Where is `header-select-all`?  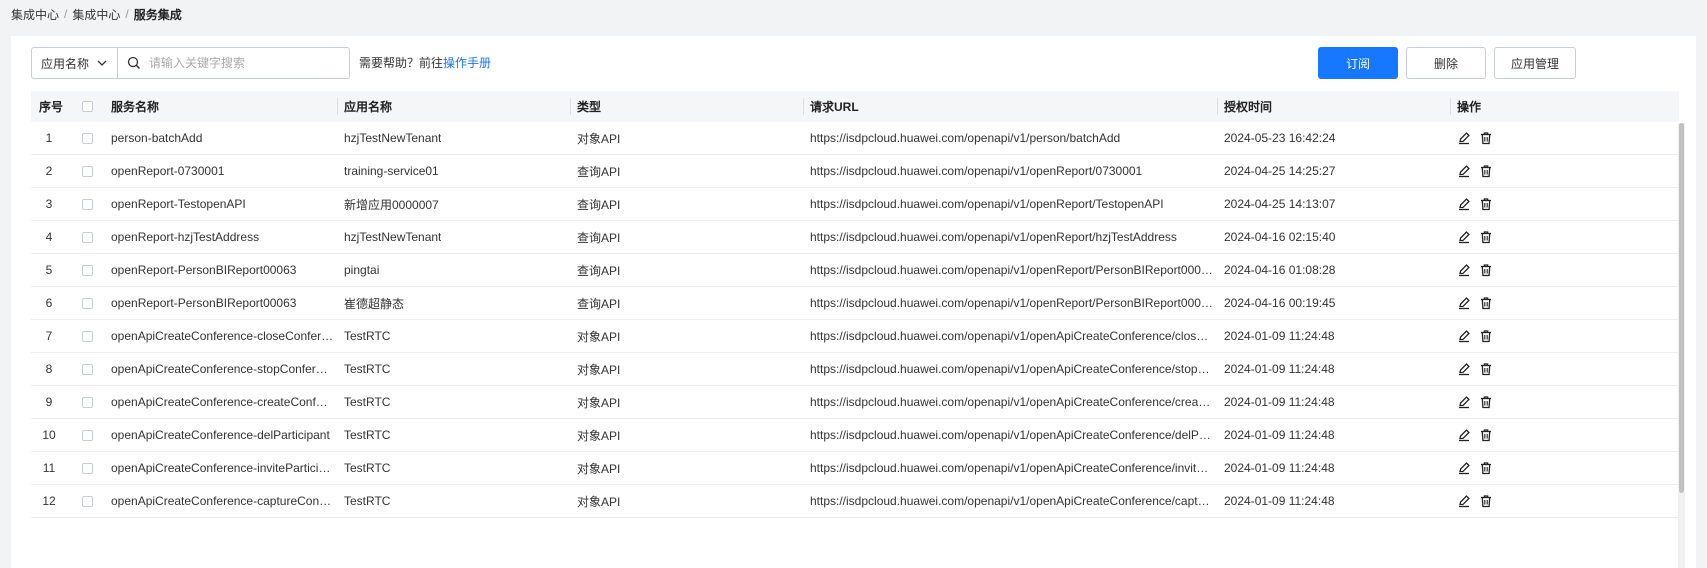
header-select-all is located at coordinates (87, 106).